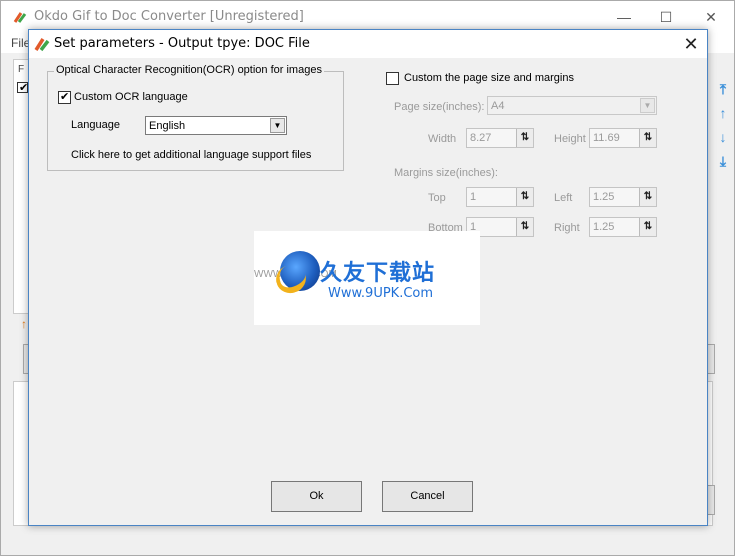  Describe the element at coordinates (437, 198) in the screenshot. I see `top-label: Top` at that location.